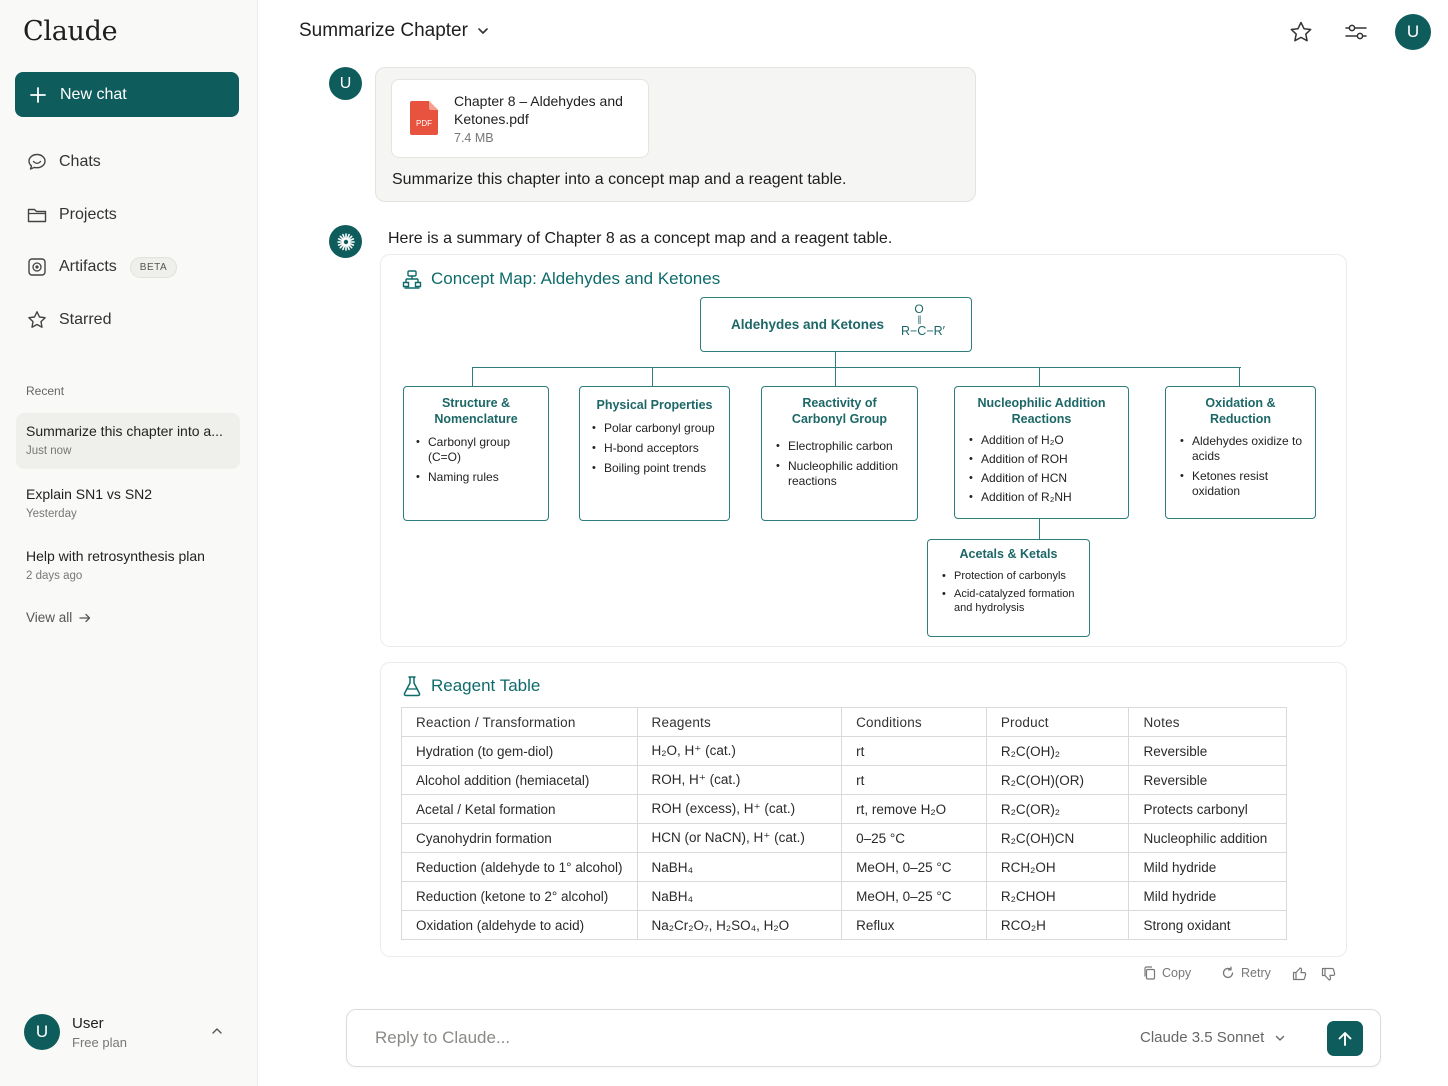 This screenshot has height=1086, width=1448. I want to click on table-cell: Reduction (aldehyde to 1° alcohol), so click(519, 867).